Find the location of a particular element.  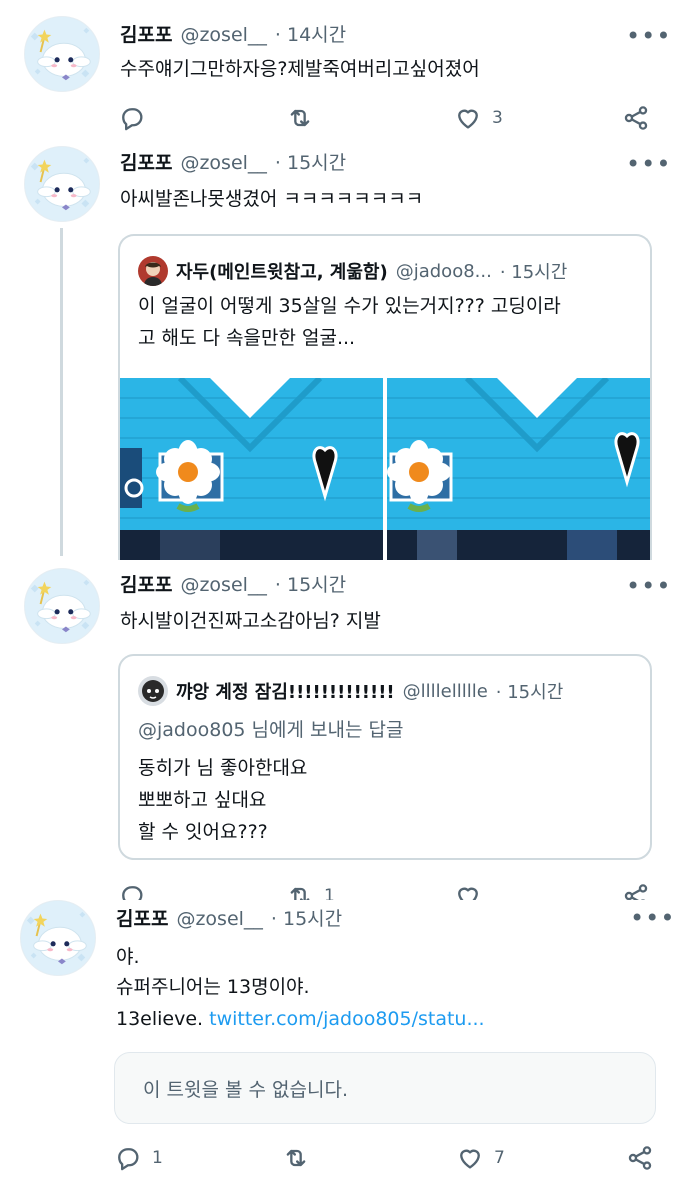

timestamp: · 14시간 is located at coordinates (310, 33).